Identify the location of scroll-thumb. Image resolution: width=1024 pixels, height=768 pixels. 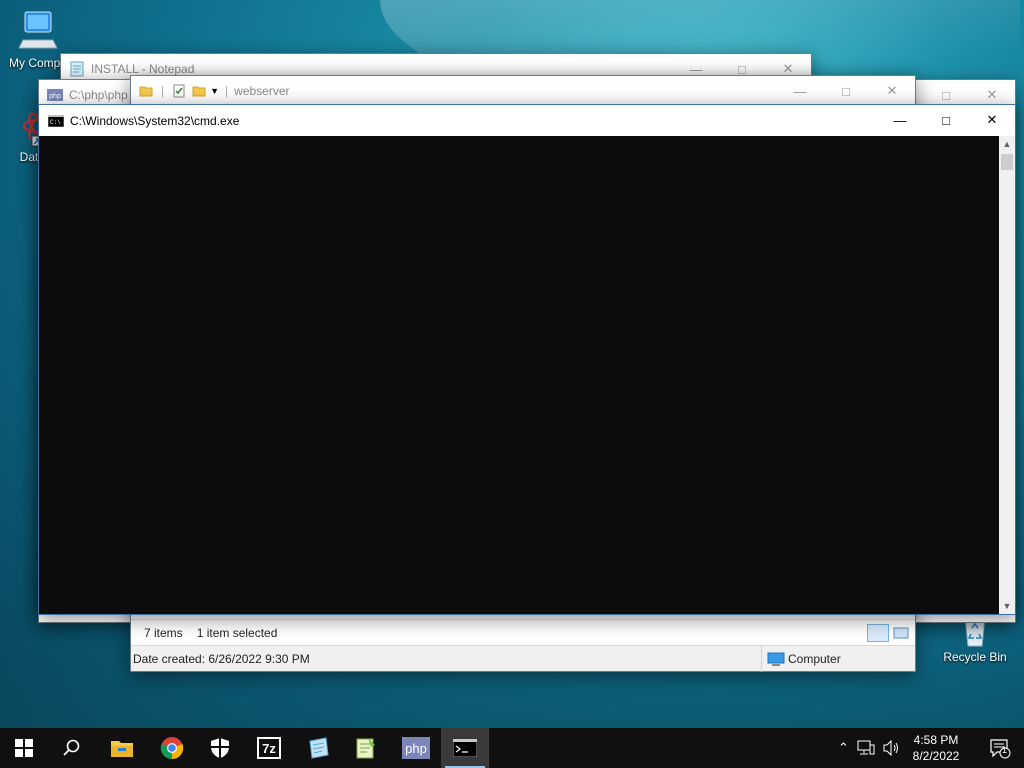
(1007, 162).